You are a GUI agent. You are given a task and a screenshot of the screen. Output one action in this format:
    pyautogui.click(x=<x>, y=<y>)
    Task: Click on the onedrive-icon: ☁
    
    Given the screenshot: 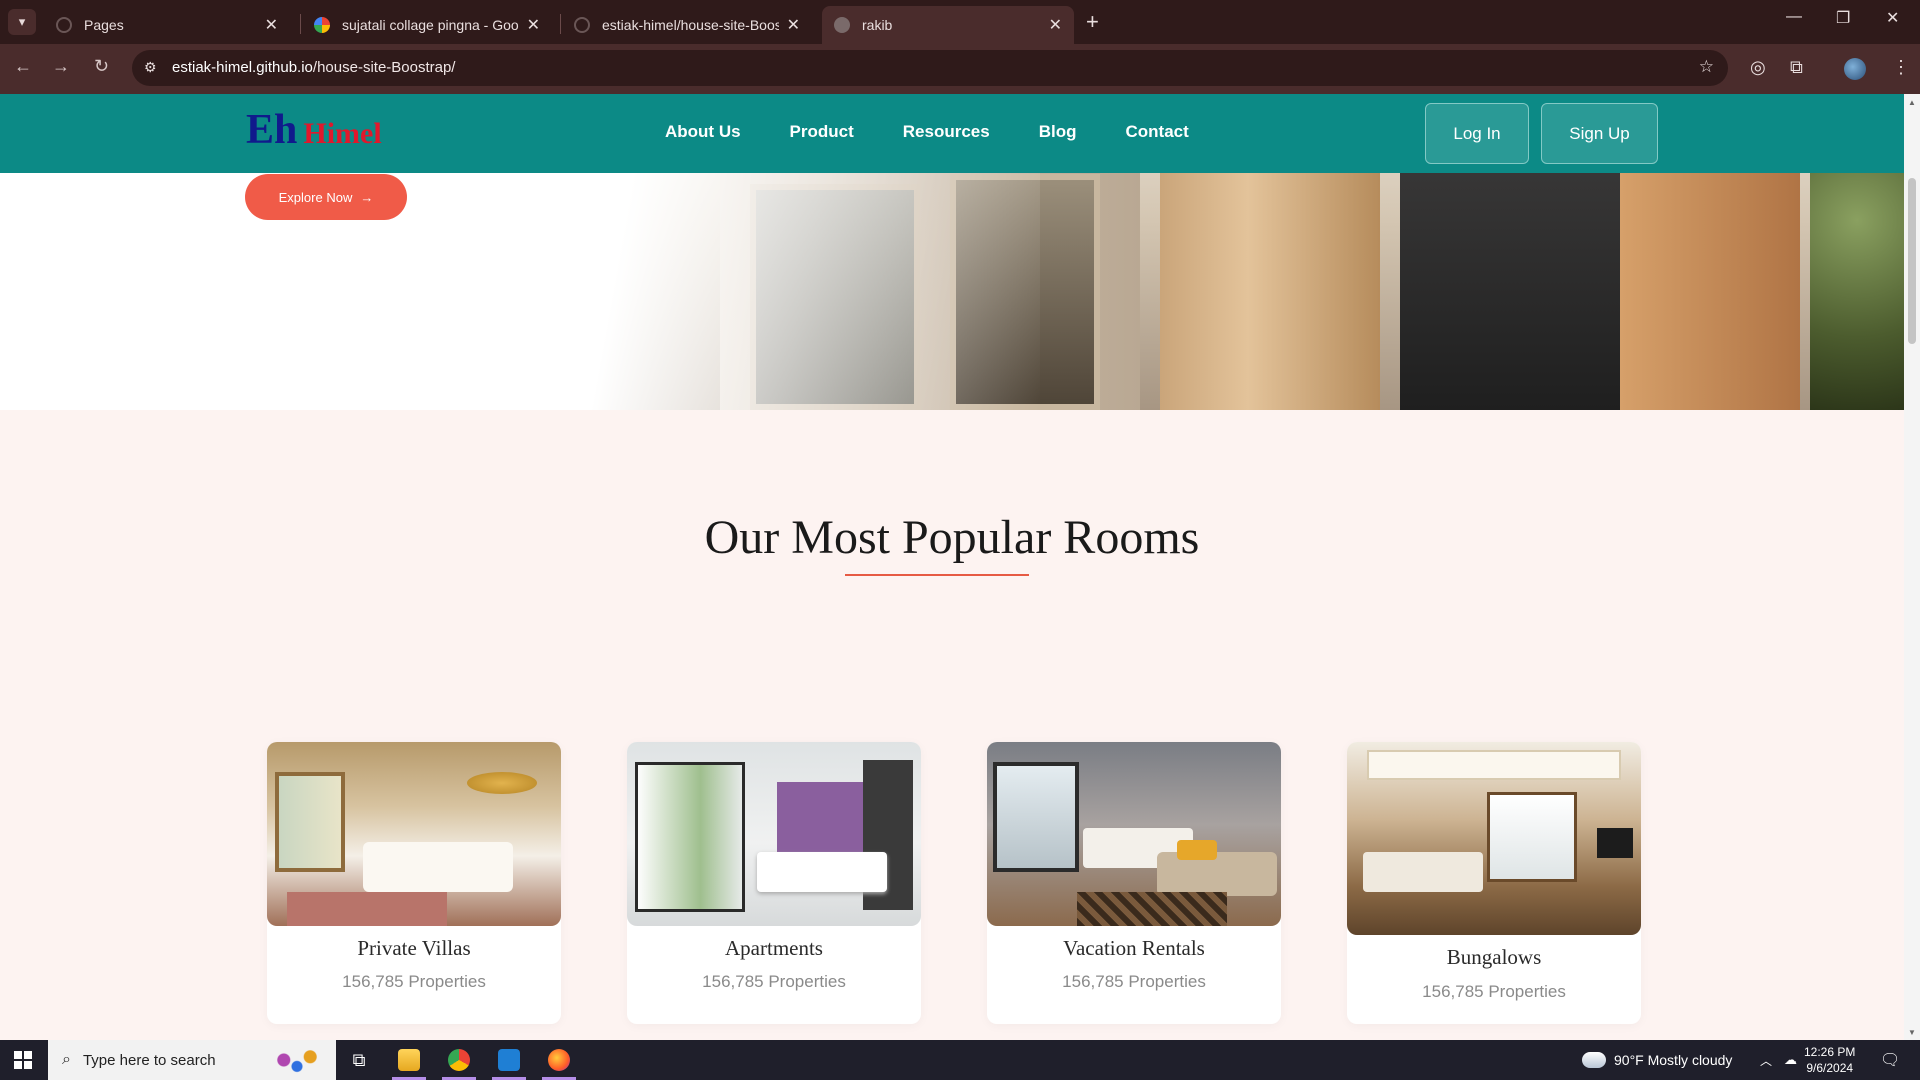 What is the action you would take?
    pyautogui.click(x=1790, y=1060)
    